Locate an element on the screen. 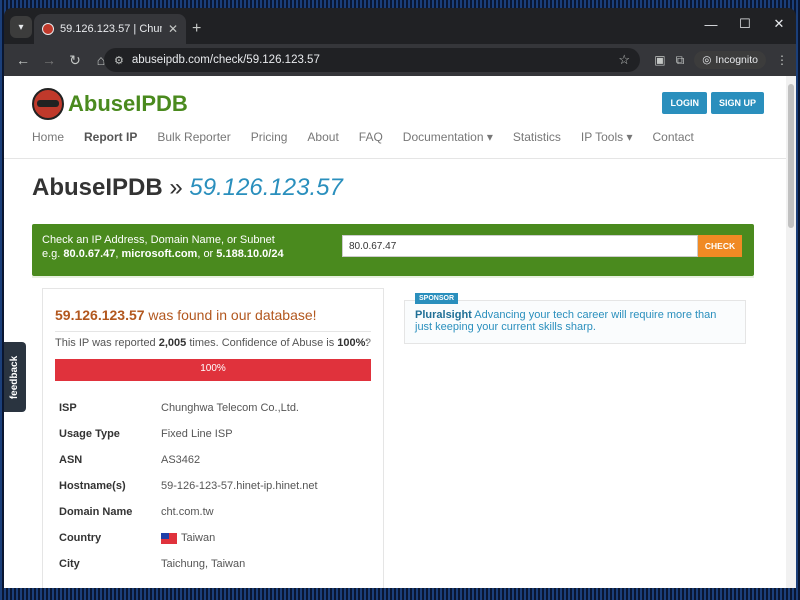 This screenshot has height=600, width=800. bookmark-star-icon: ☆ is located at coordinates (624, 60).